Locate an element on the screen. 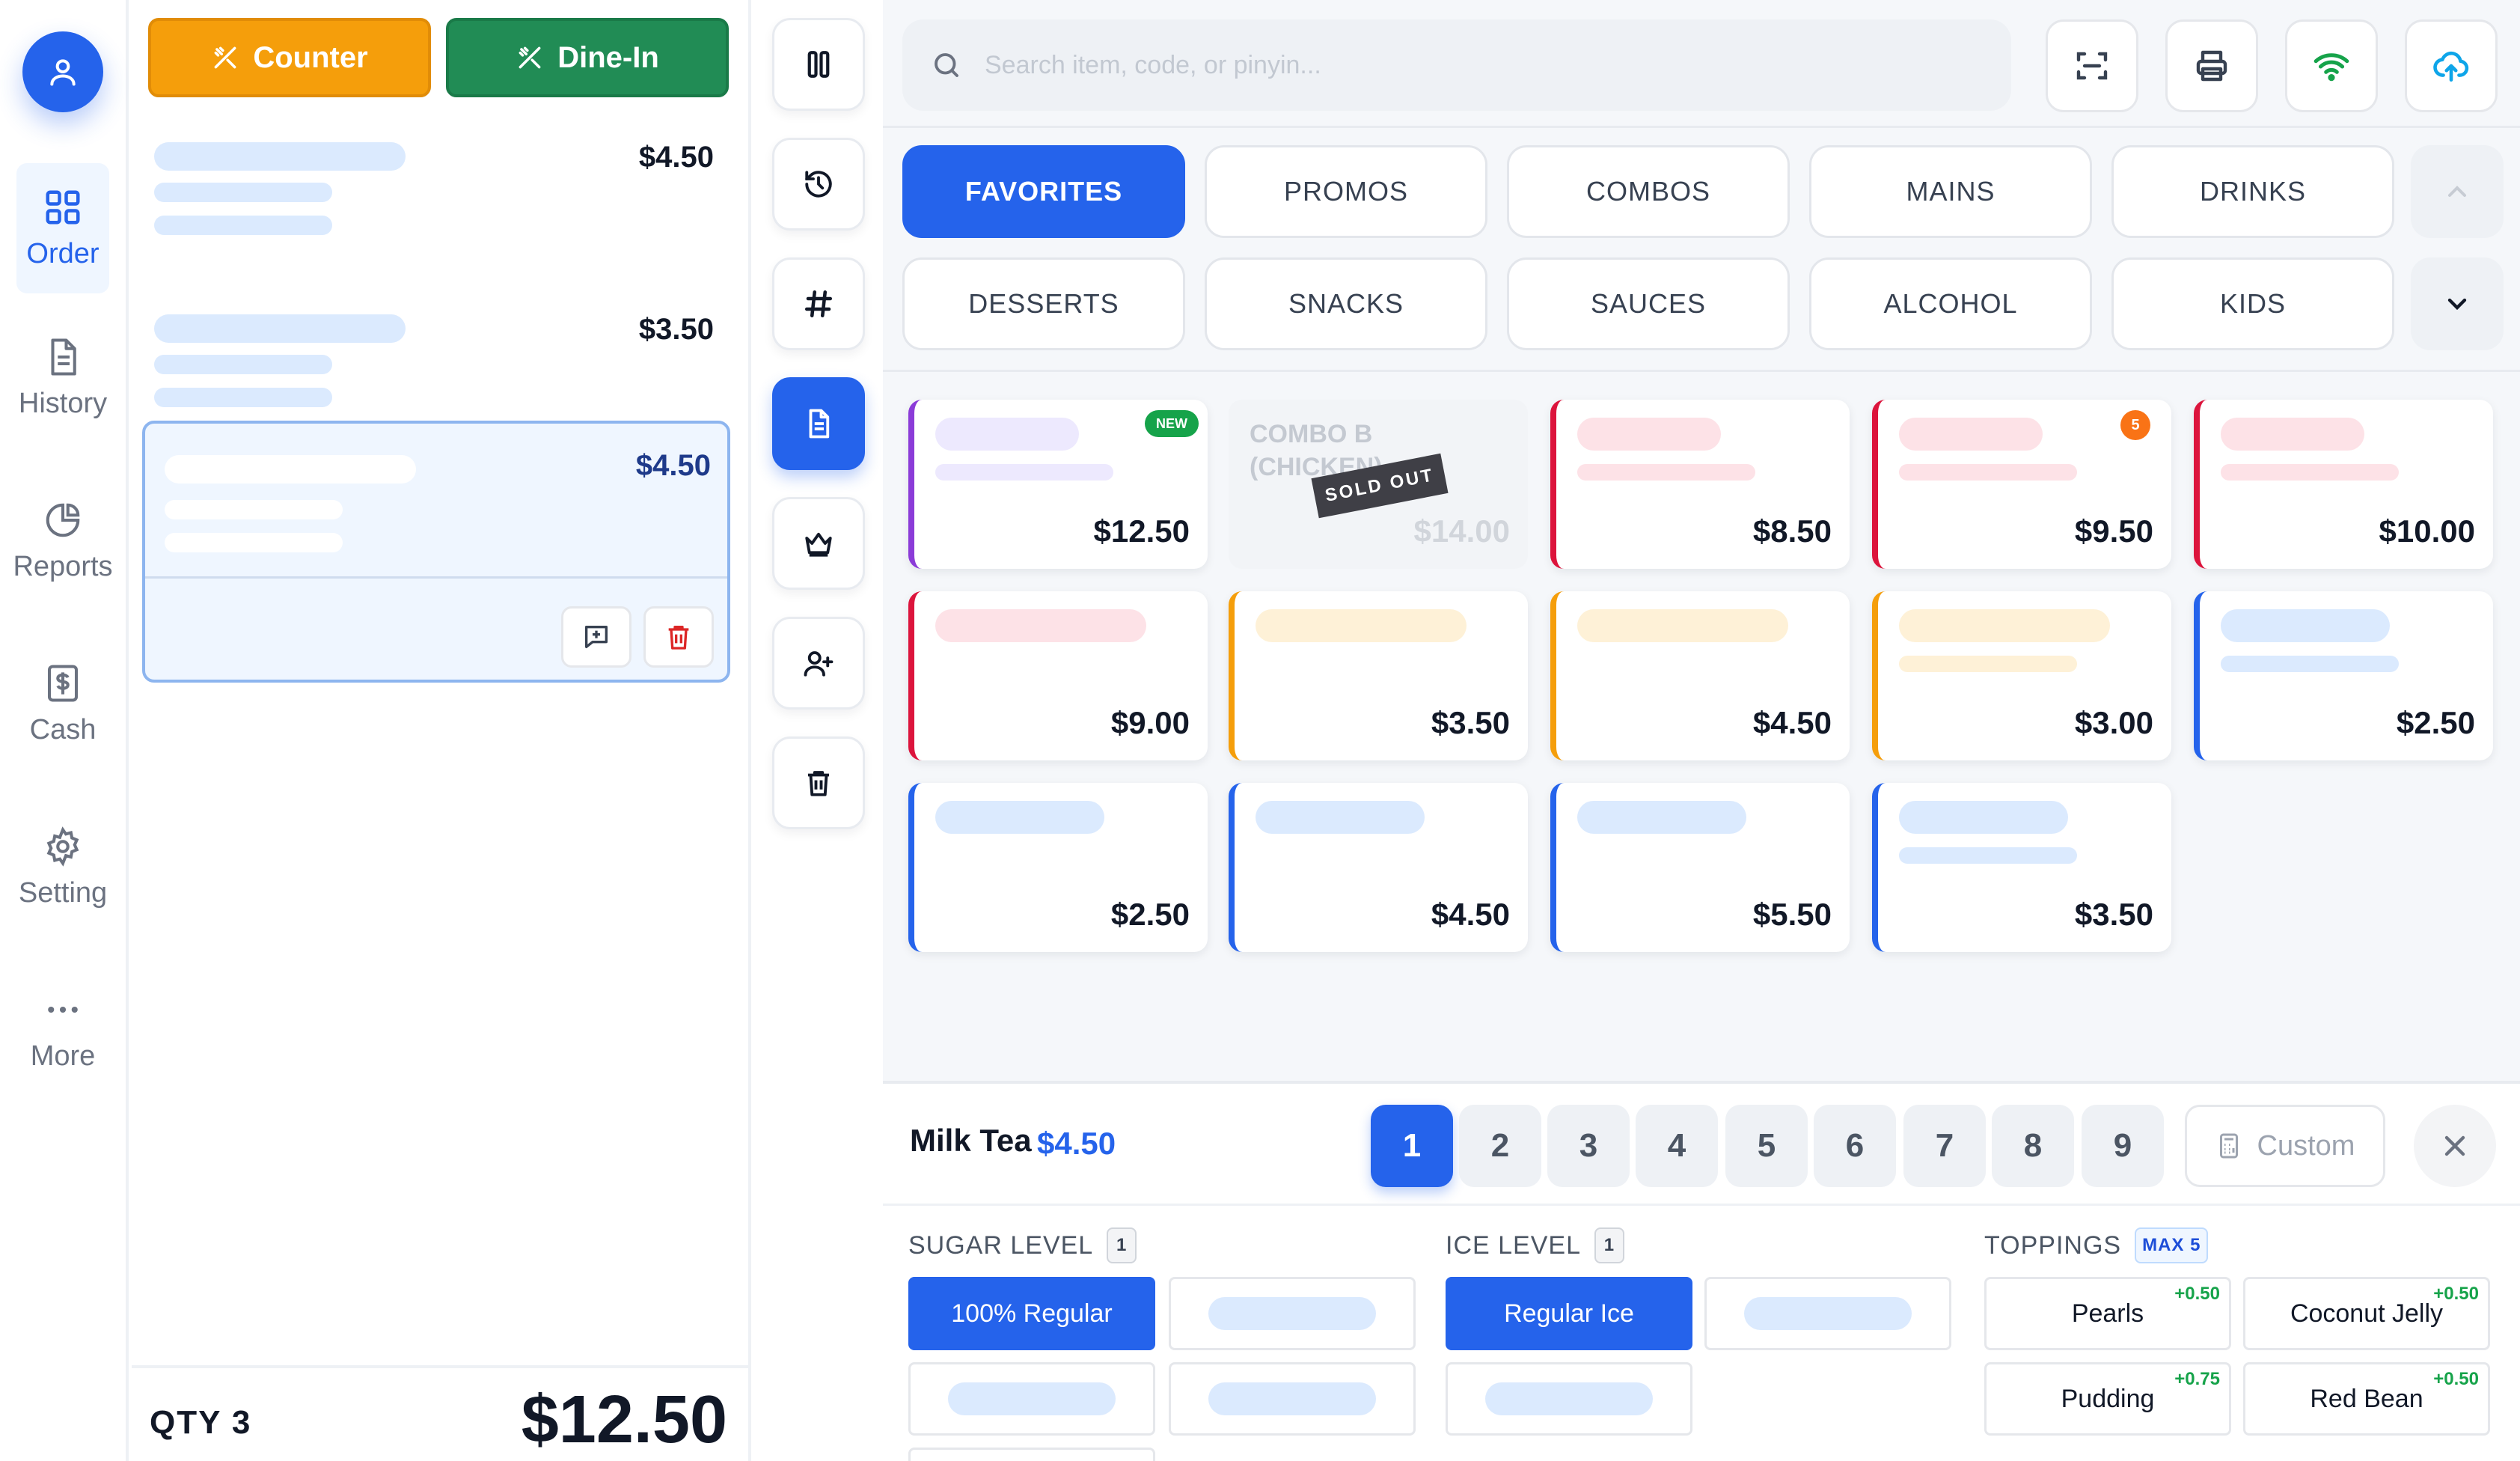 The image size is (2520, 1461). dollar-icon is located at coordinates (63, 683).